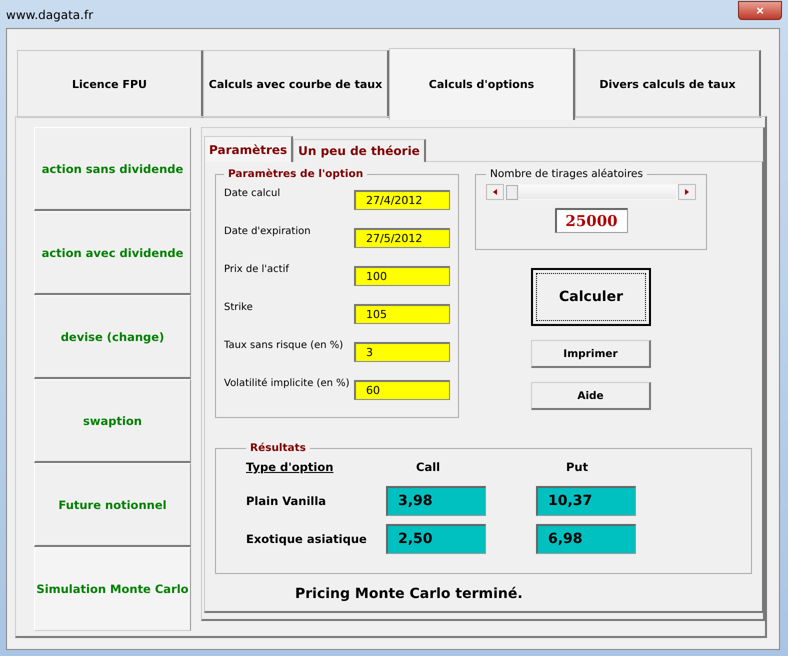  Describe the element at coordinates (402, 390) in the screenshot. I see `input-field: 60` at that location.